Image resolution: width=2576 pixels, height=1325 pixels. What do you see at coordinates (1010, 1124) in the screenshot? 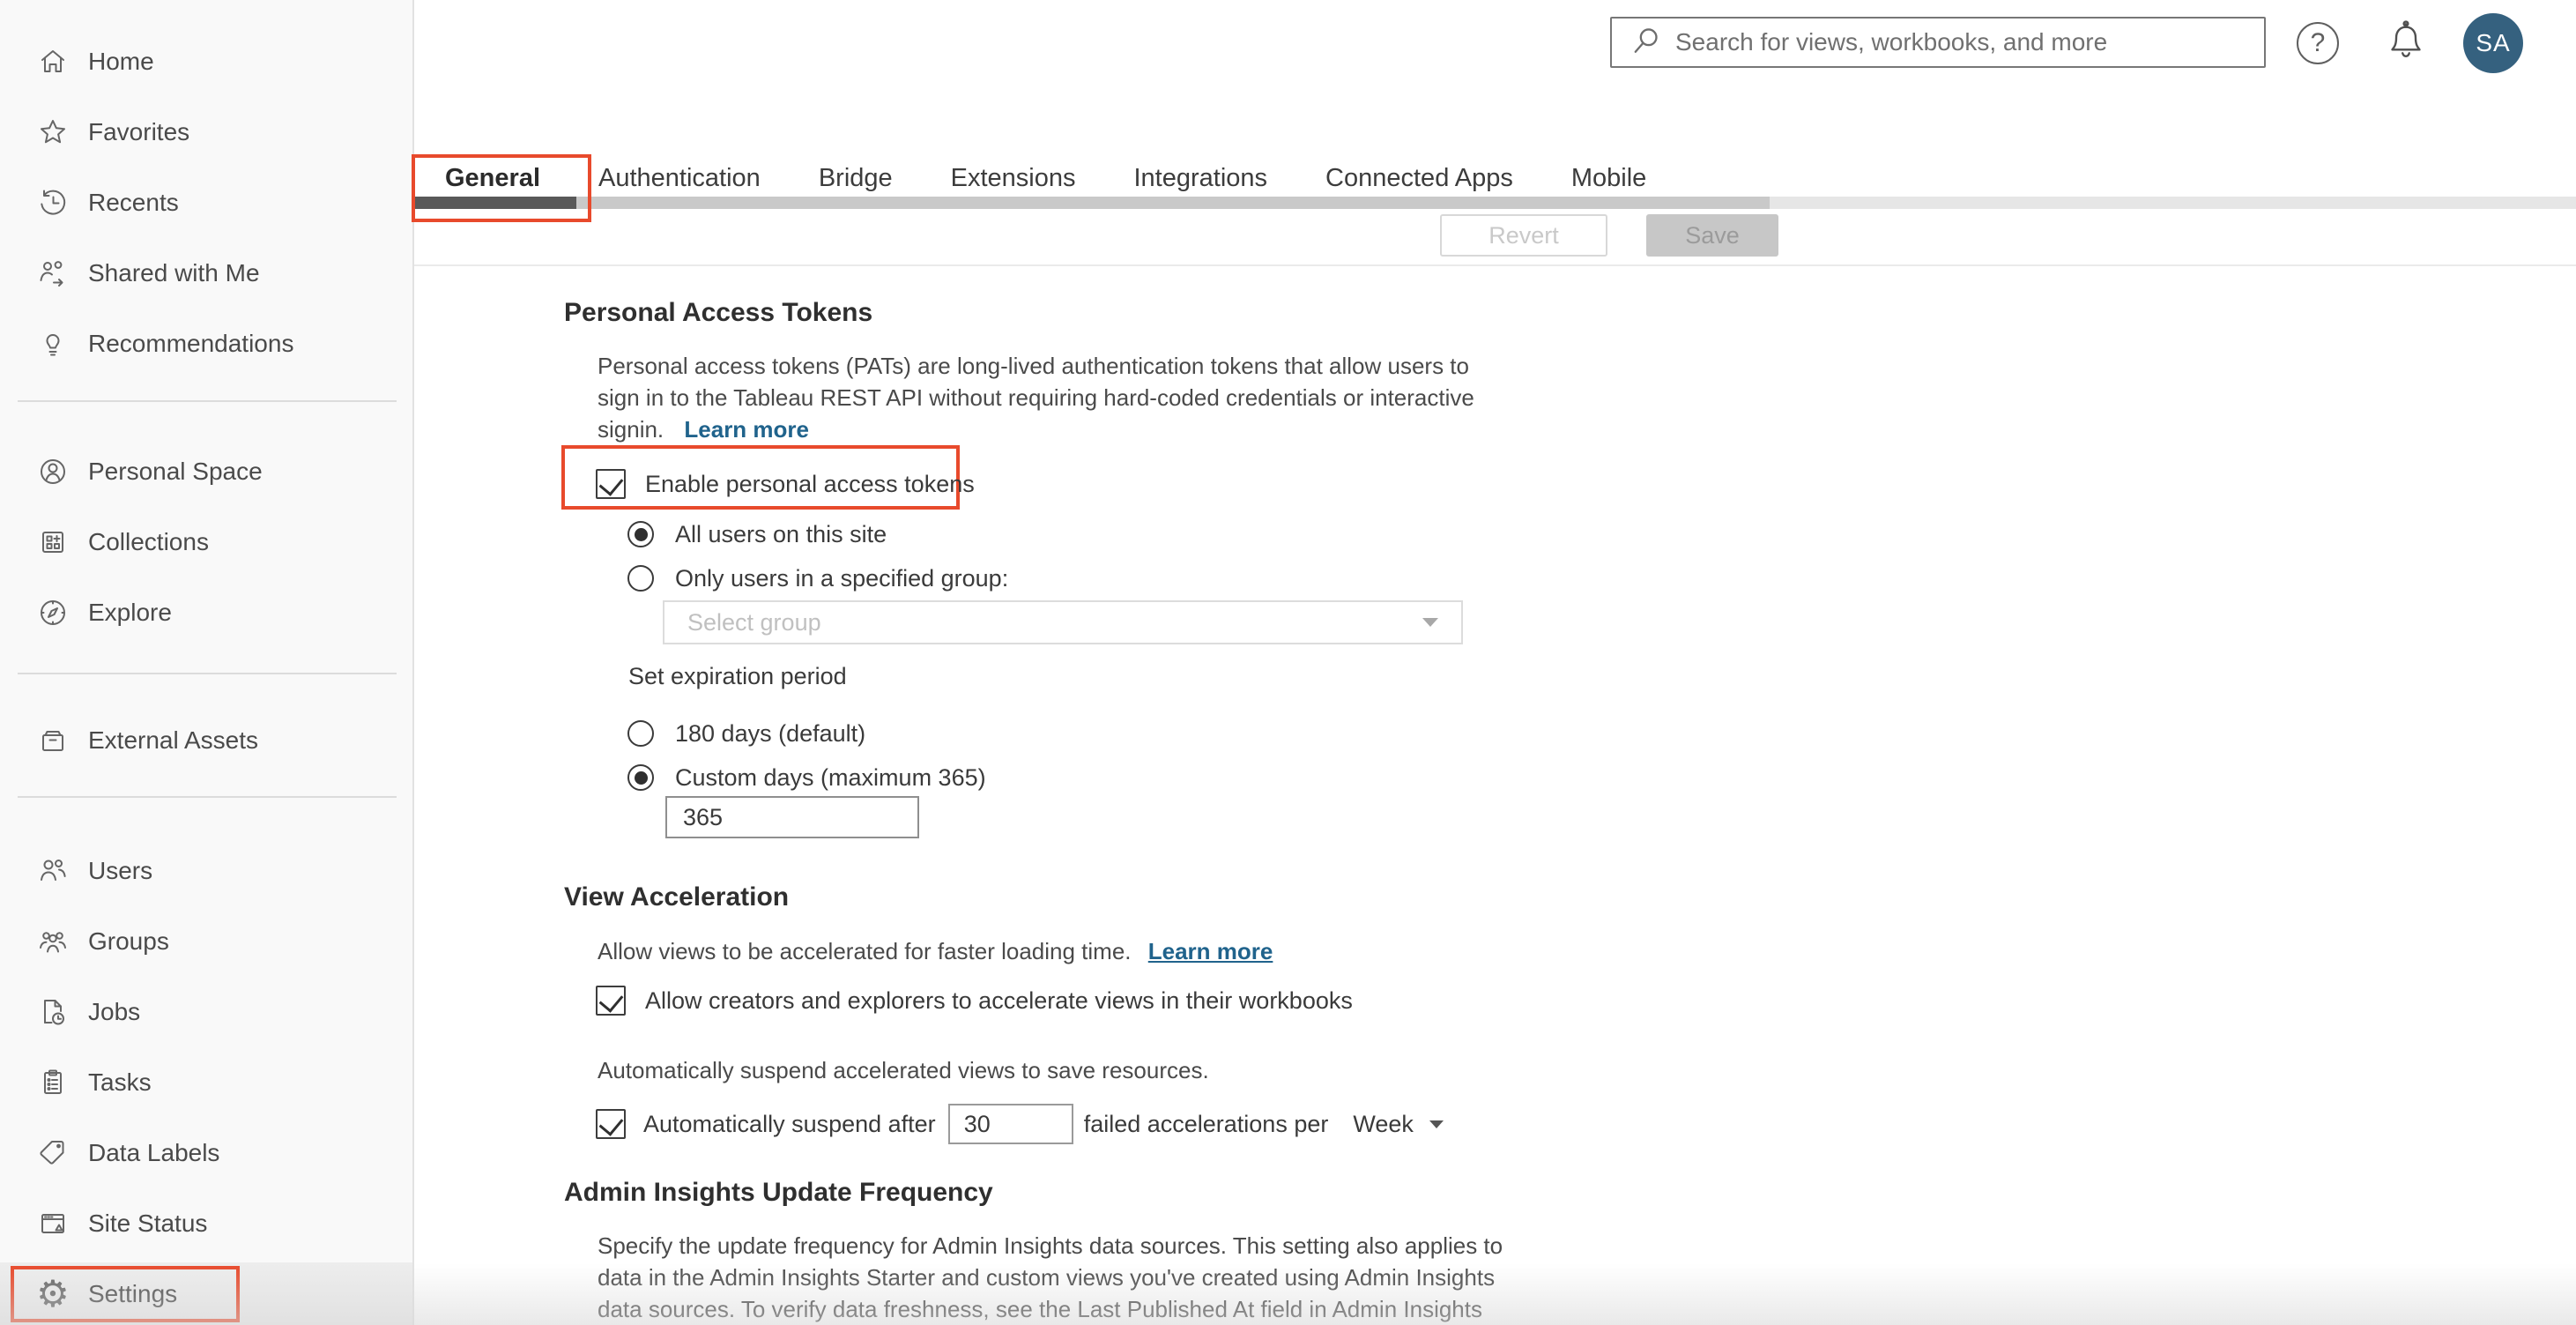
I see `suspend-count-input` at bounding box center [1010, 1124].